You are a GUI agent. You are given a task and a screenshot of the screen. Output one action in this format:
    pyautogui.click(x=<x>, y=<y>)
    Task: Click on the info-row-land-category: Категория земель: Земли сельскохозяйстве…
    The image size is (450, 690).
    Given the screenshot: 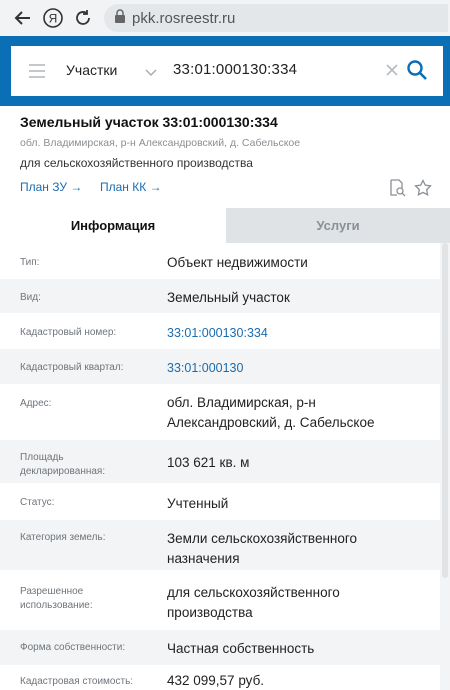 What is the action you would take?
    pyautogui.click(x=220, y=544)
    